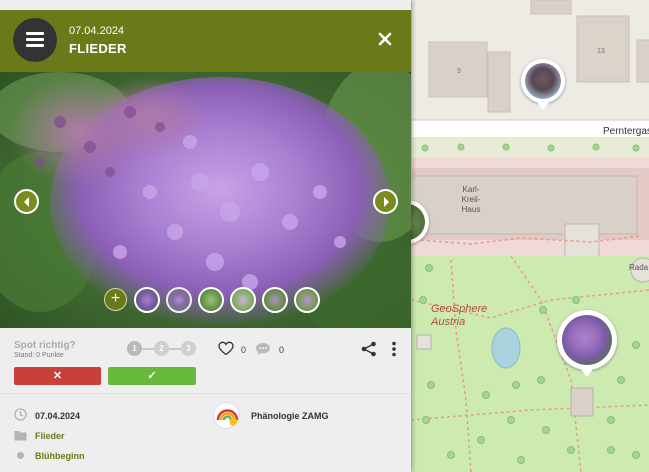  What do you see at coordinates (282, 350) in the screenshot?
I see `comment-count: 0` at bounding box center [282, 350].